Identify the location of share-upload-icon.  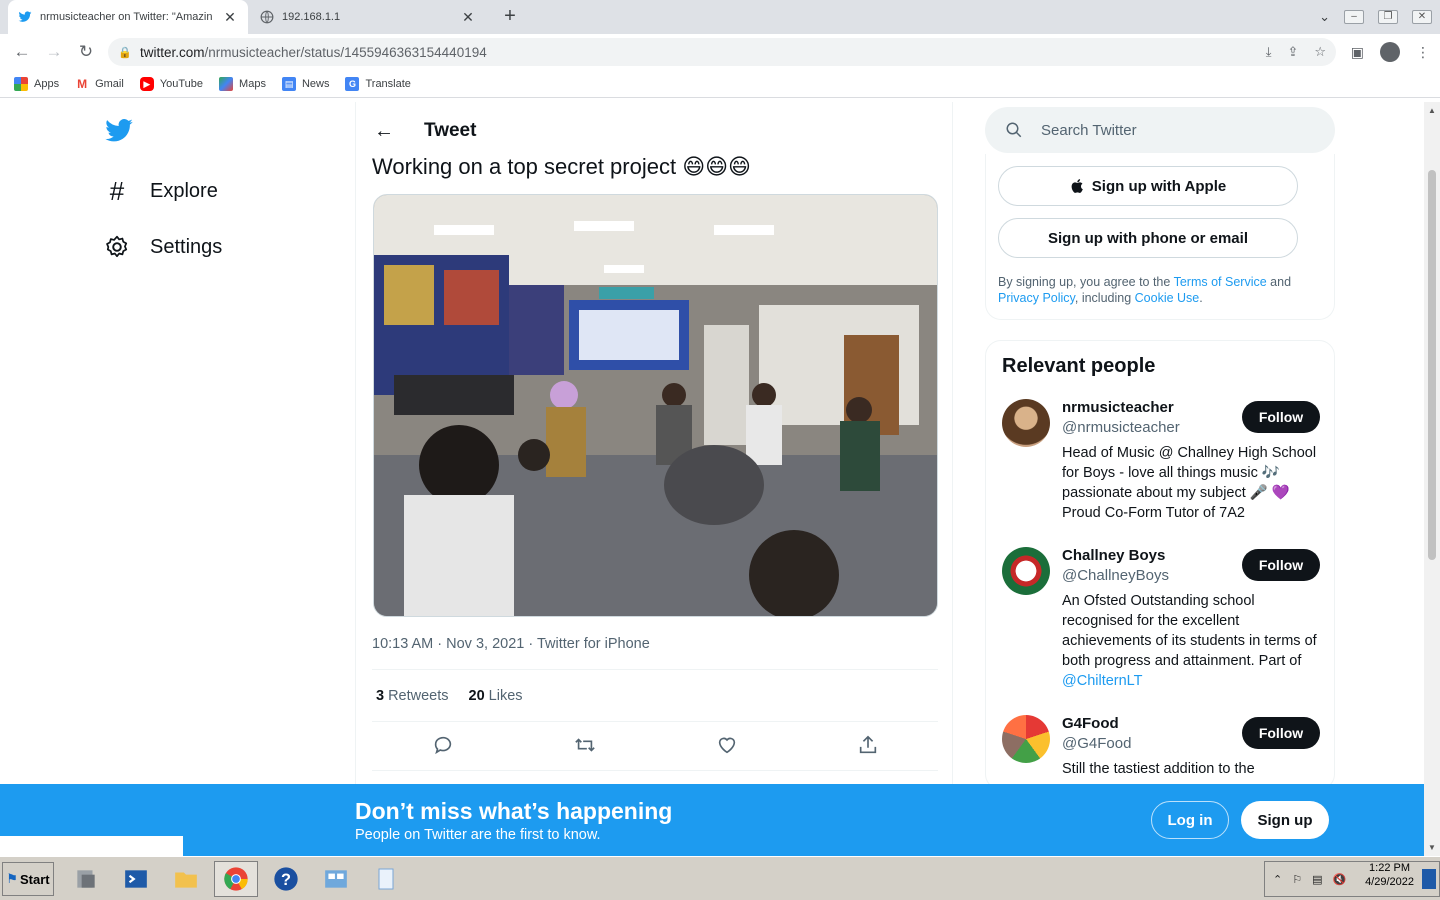
(868, 745).